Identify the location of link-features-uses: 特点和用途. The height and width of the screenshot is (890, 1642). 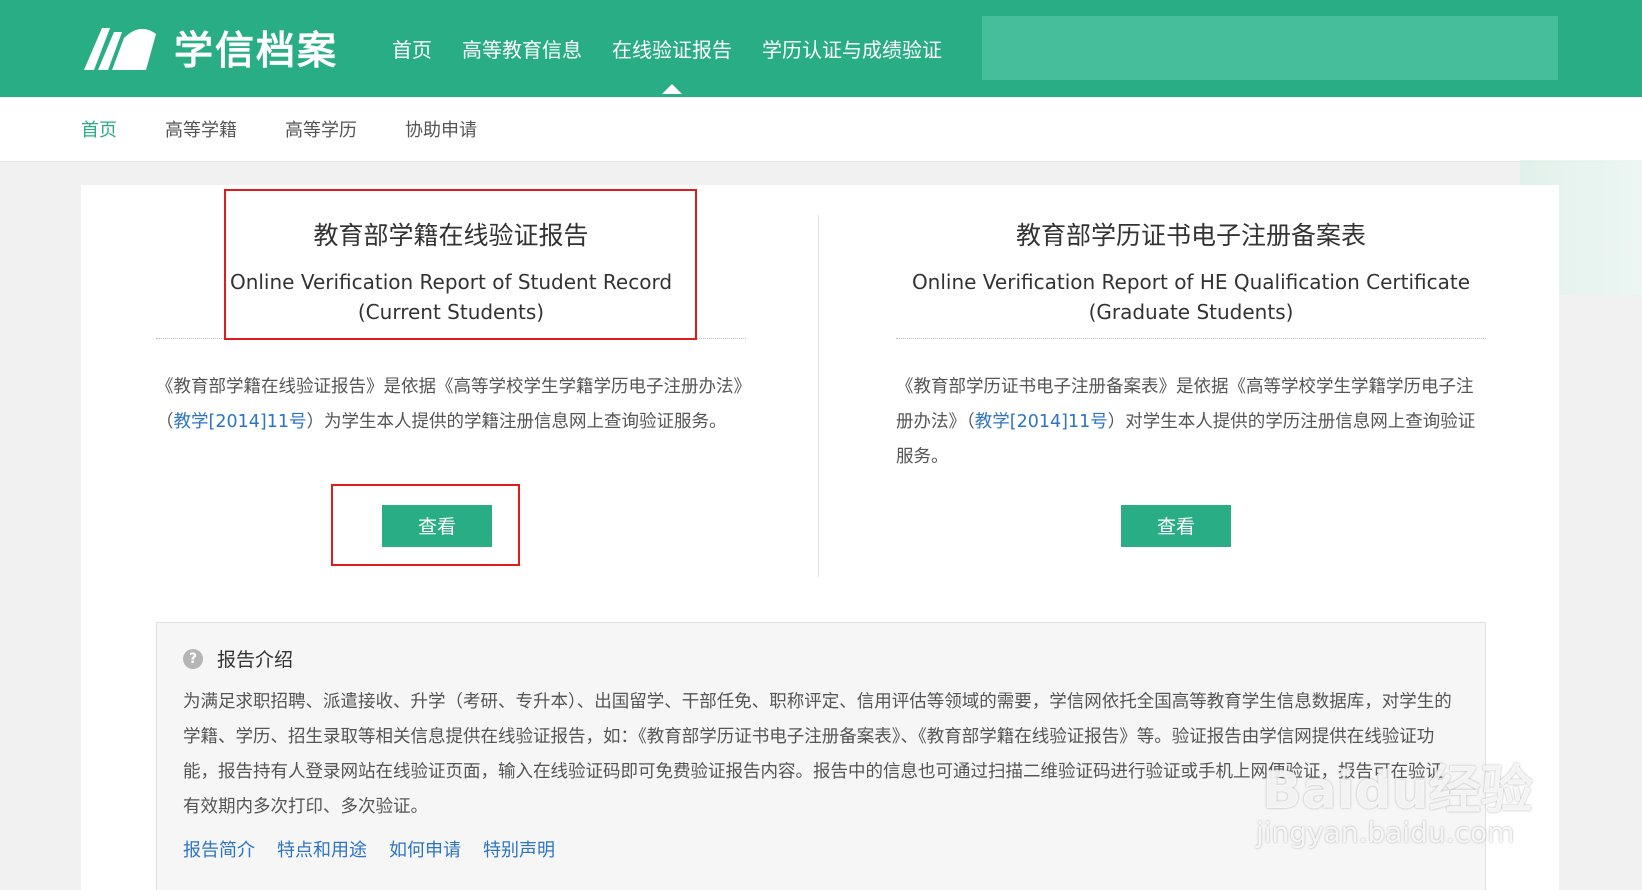
(322, 849).